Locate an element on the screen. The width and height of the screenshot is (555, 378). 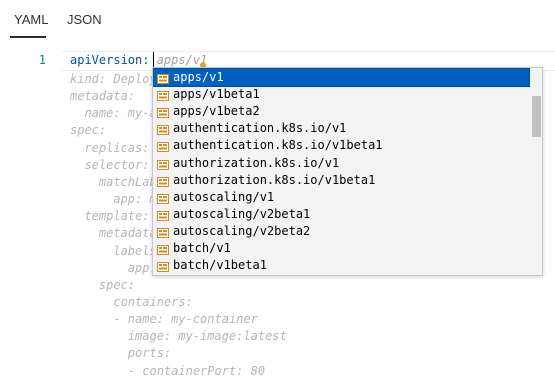
active-tab-indicator is located at coordinates (28, 37).